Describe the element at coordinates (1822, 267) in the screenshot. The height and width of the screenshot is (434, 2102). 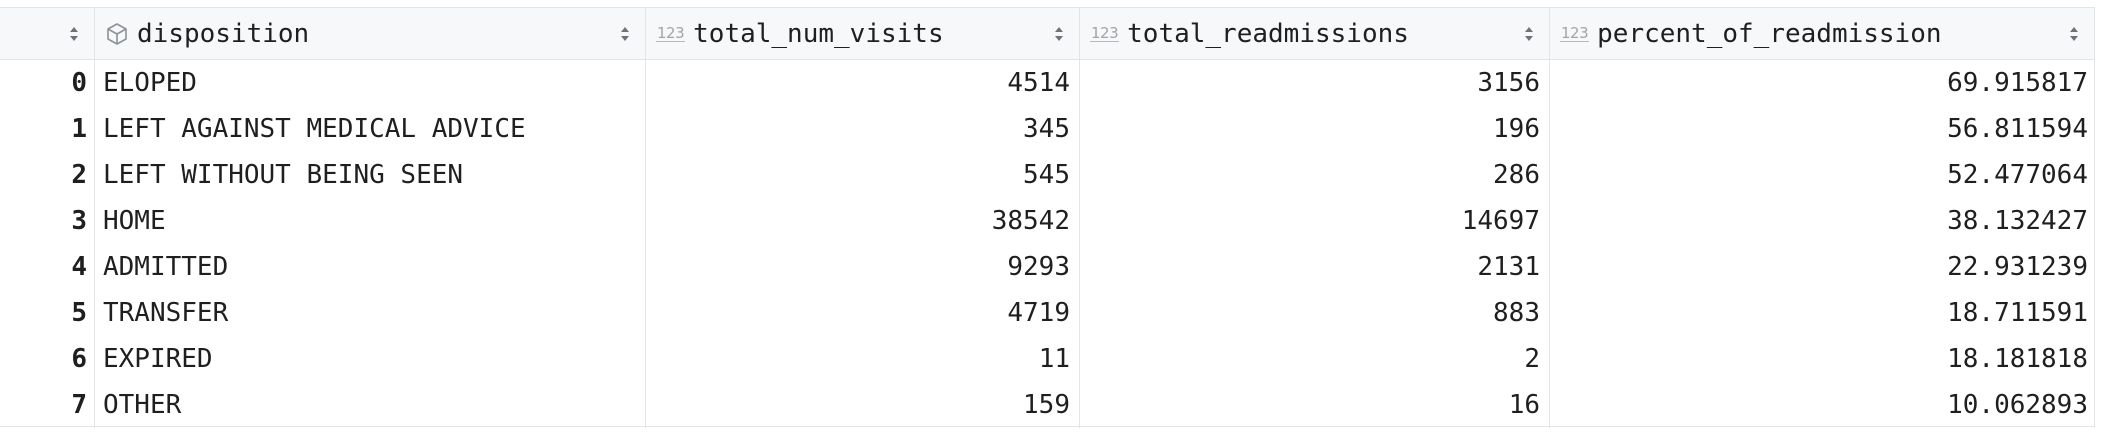
I see `cell-percent-of-readmission: 22.931239` at that location.